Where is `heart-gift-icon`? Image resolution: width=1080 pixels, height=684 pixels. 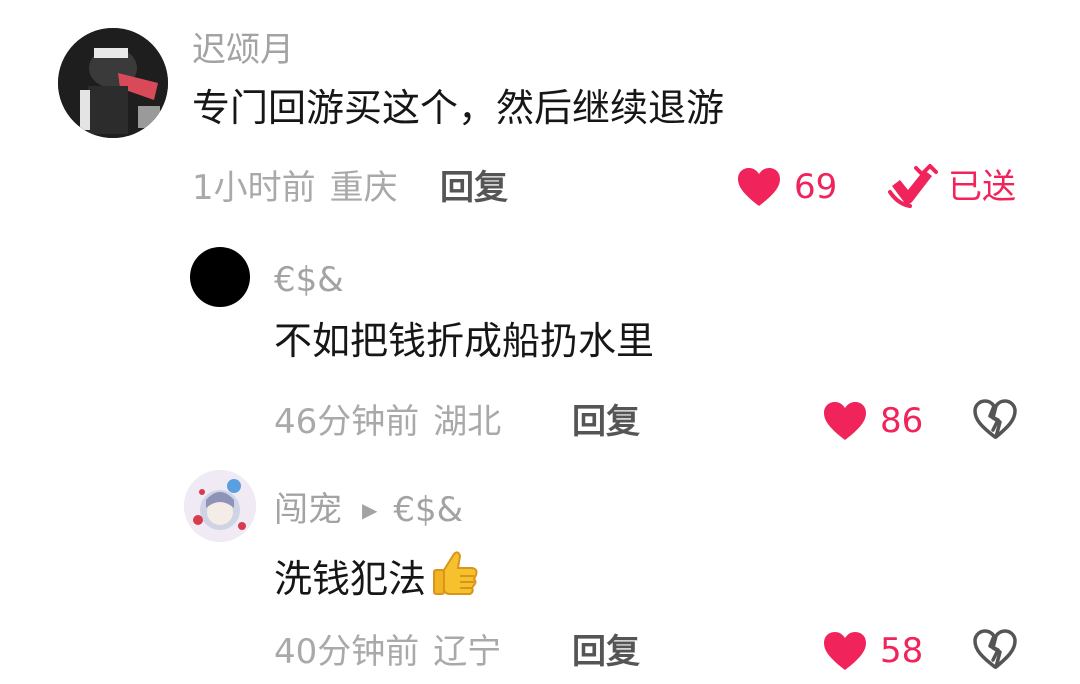 heart-gift-icon is located at coordinates (913, 186).